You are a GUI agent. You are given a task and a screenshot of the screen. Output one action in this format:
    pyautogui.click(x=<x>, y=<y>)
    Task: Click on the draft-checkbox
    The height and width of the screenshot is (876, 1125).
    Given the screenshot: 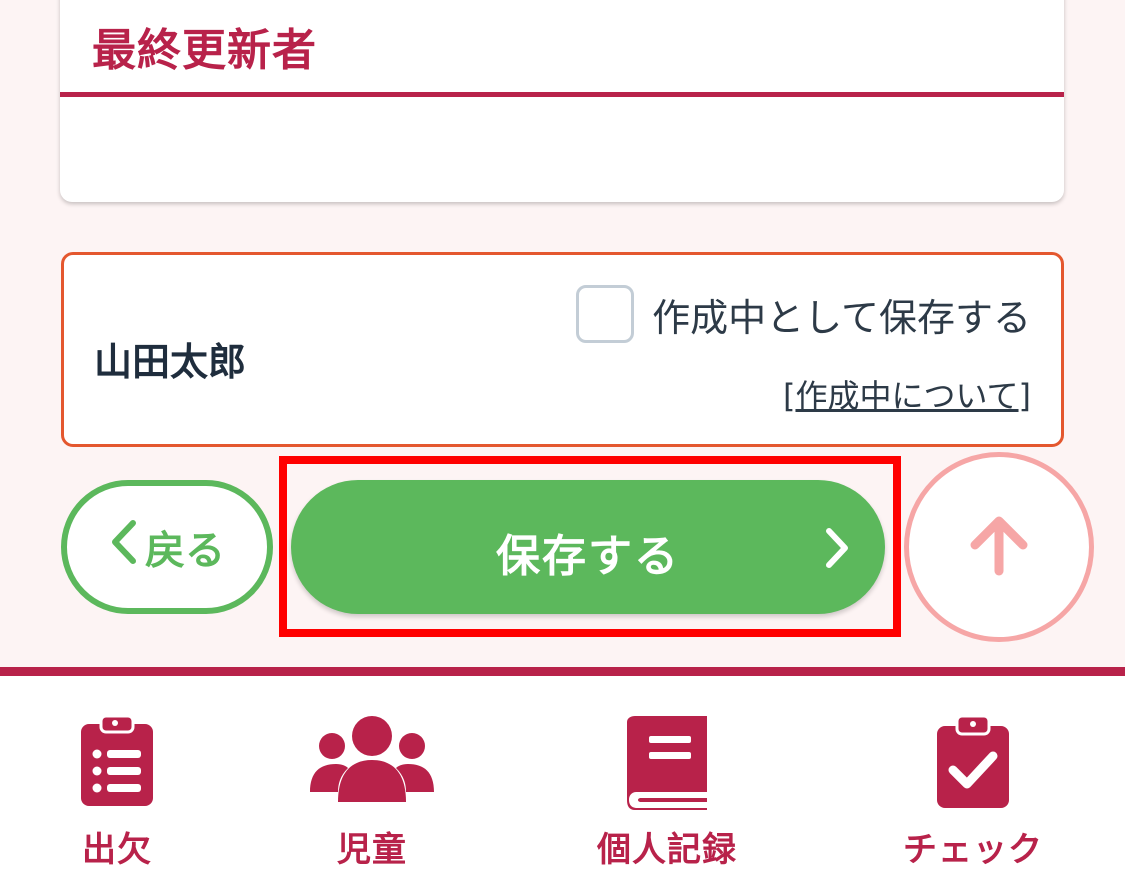 What is the action you would take?
    pyautogui.click(x=605, y=314)
    